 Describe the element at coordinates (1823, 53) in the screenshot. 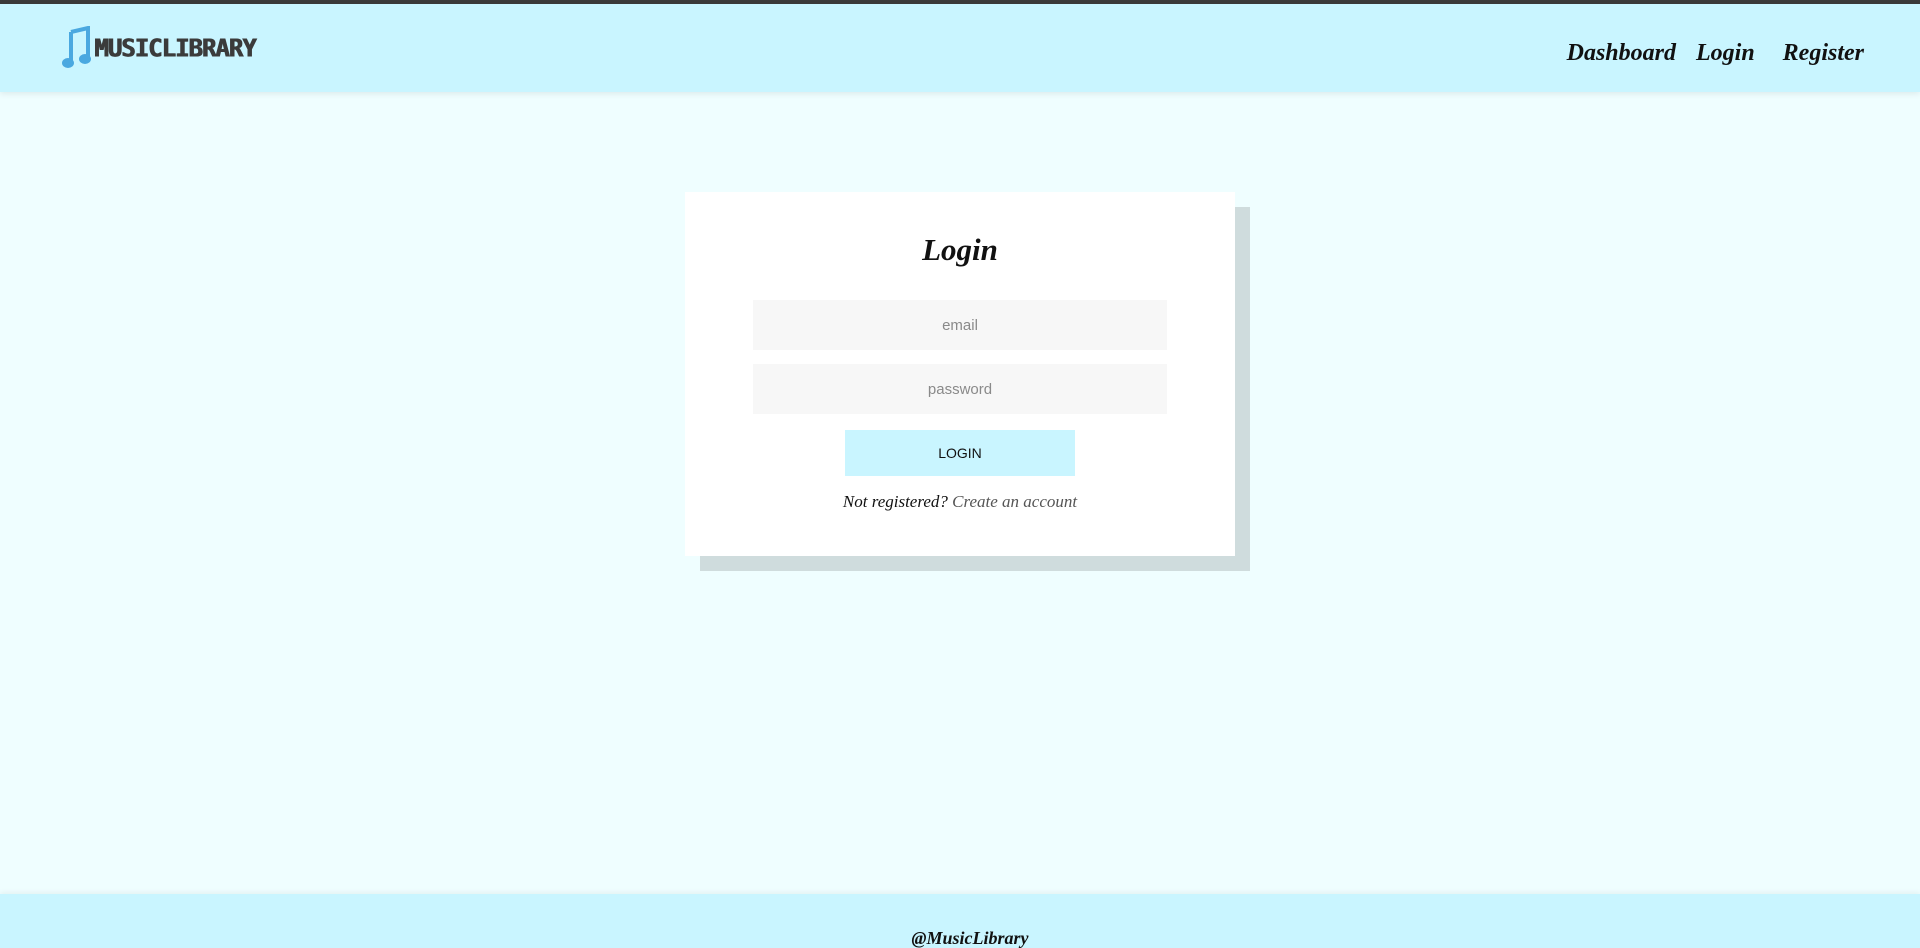

I see `nav-register-link: Register` at that location.